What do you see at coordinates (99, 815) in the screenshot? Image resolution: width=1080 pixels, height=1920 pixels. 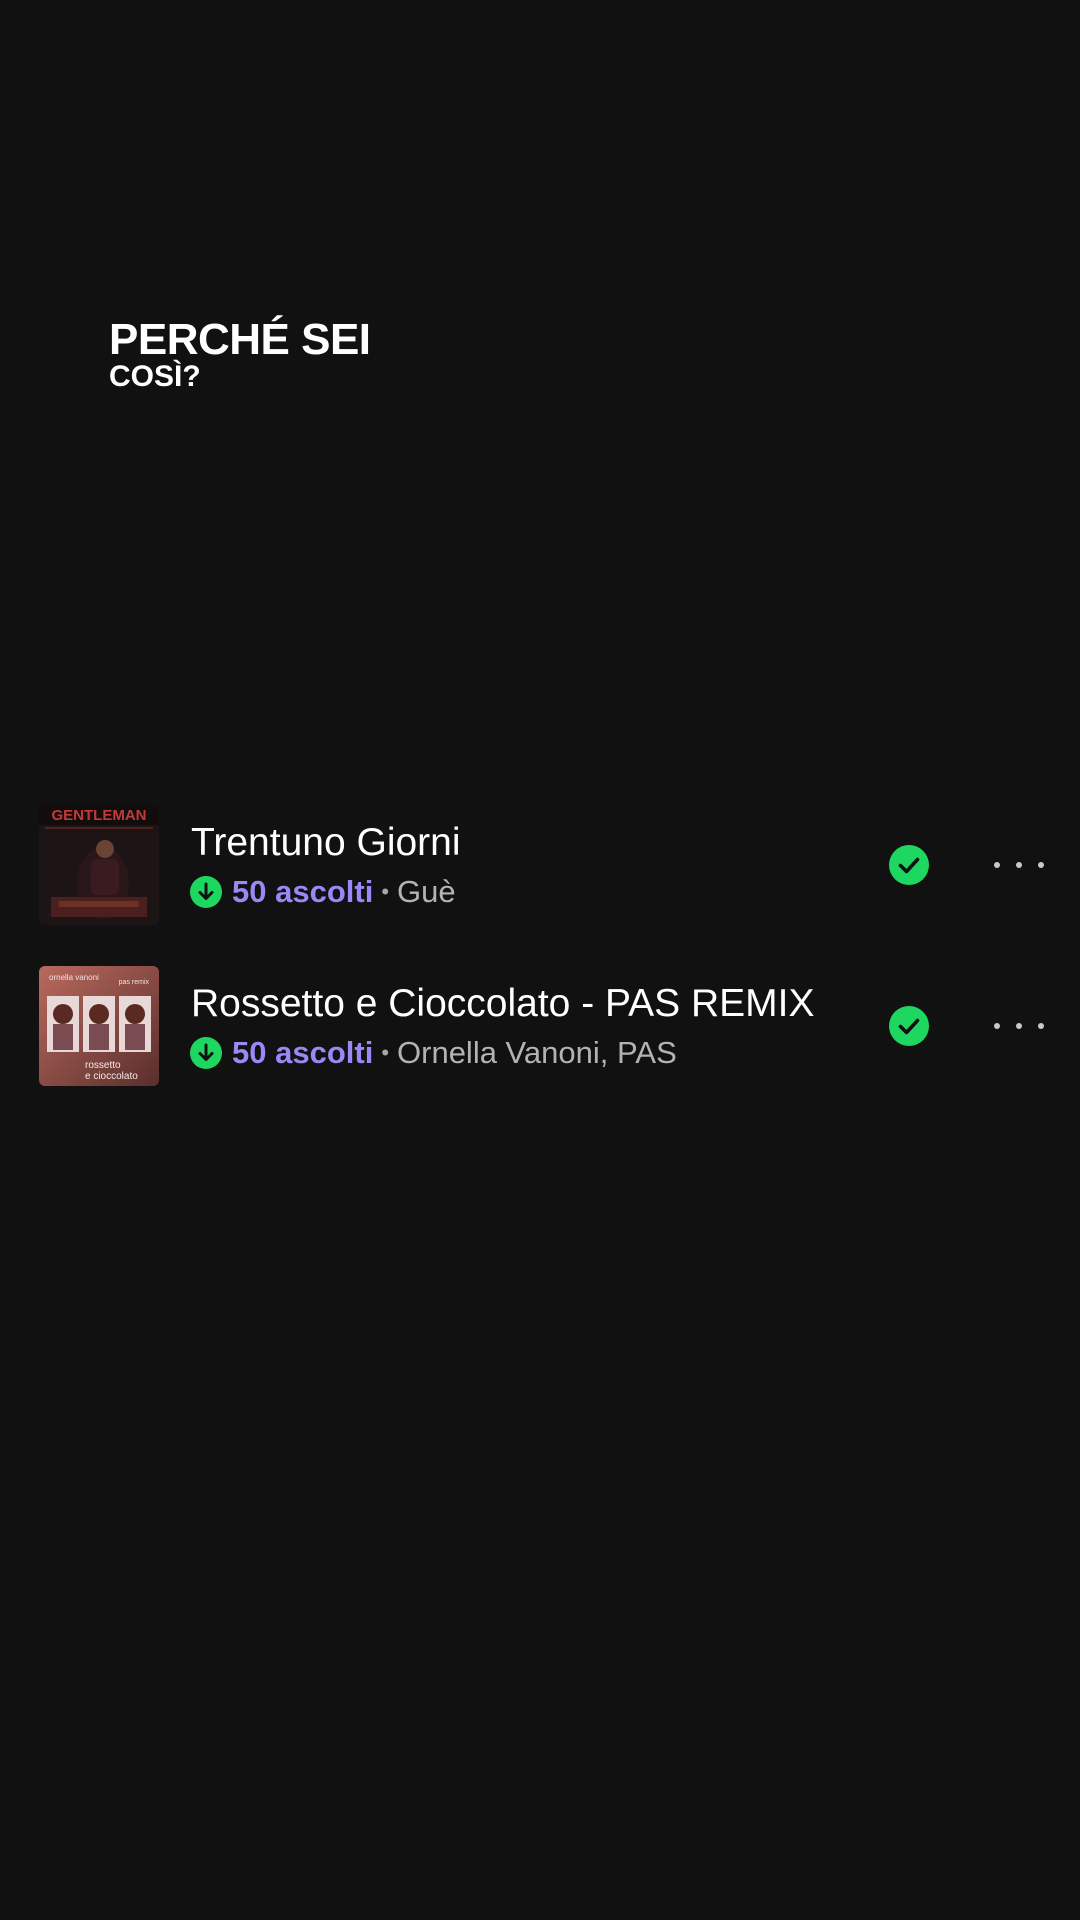 I see `cover-text-gentleman: GENTLEMAN` at bounding box center [99, 815].